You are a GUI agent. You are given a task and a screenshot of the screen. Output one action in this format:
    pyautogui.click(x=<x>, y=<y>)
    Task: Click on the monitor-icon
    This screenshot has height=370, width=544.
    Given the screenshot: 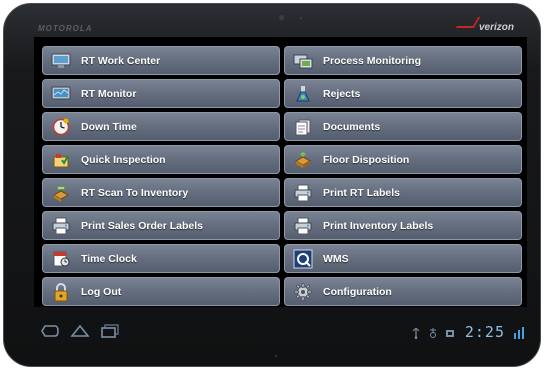 What is the action you would take?
    pyautogui.click(x=61, y=61)
    